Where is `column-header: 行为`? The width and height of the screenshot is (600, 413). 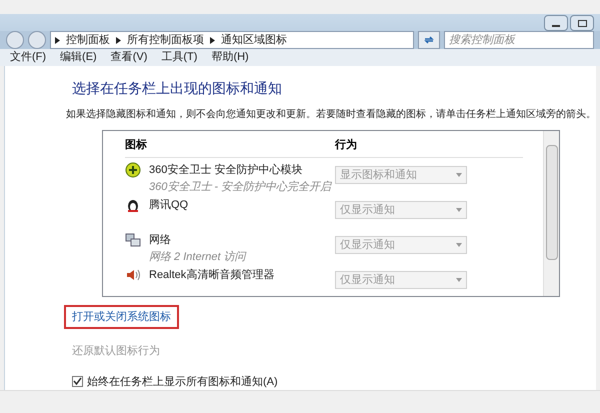
column-header: 行为 is located at coordinates (346, 145).